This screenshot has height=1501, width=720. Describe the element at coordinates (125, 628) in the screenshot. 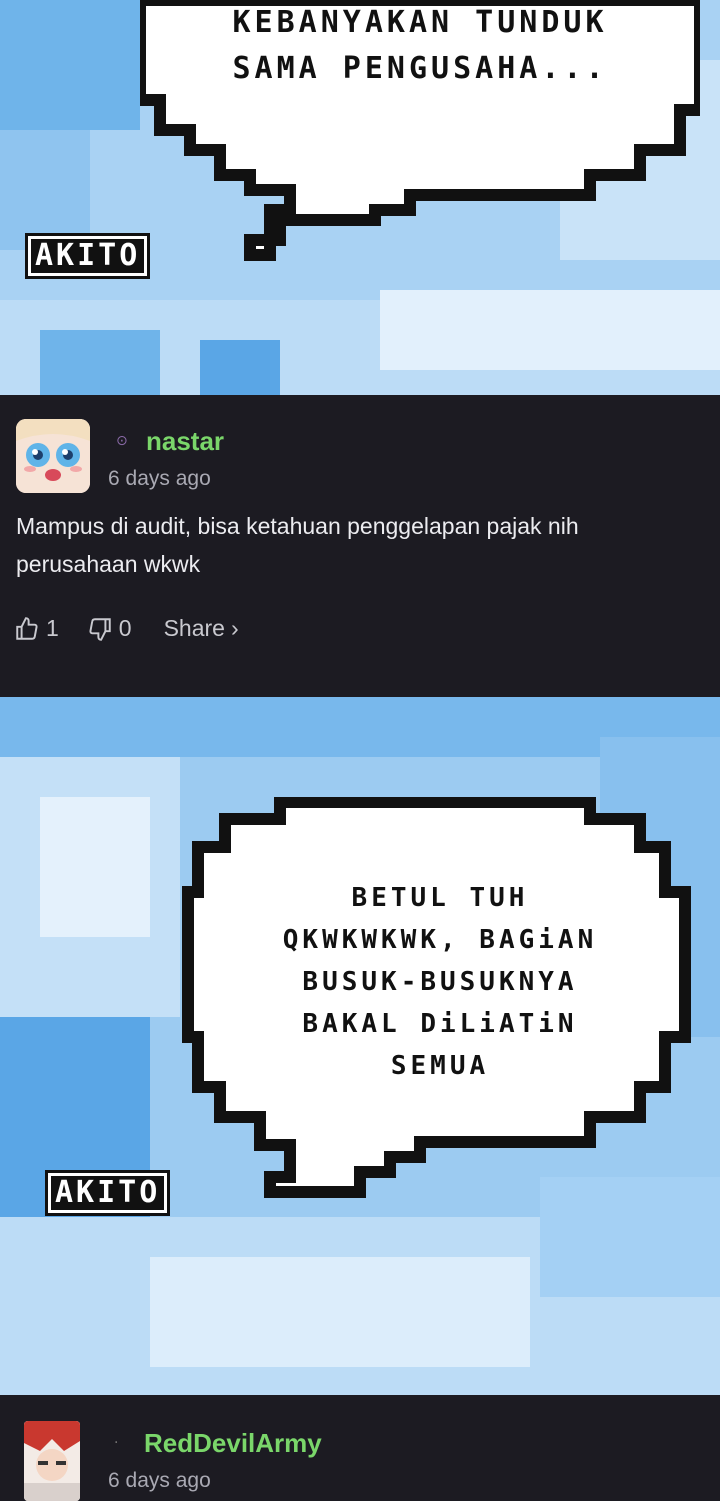

I see `dislike-count: 0` at that location.